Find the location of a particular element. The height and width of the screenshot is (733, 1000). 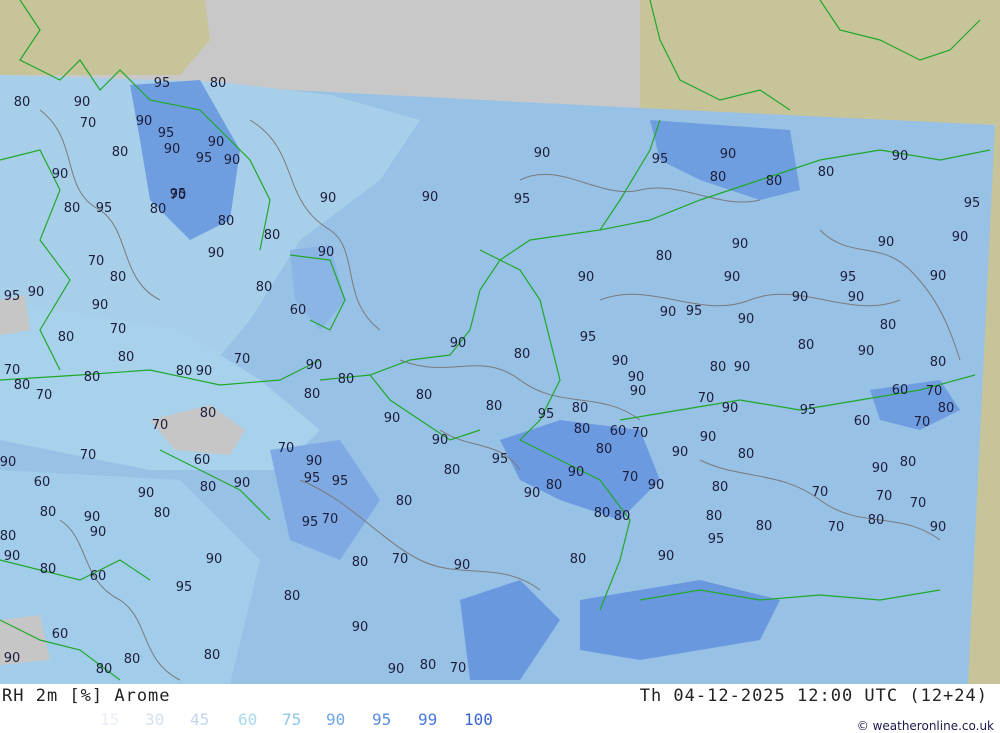

legend-value: 100 is located at coordinates (478, 719).